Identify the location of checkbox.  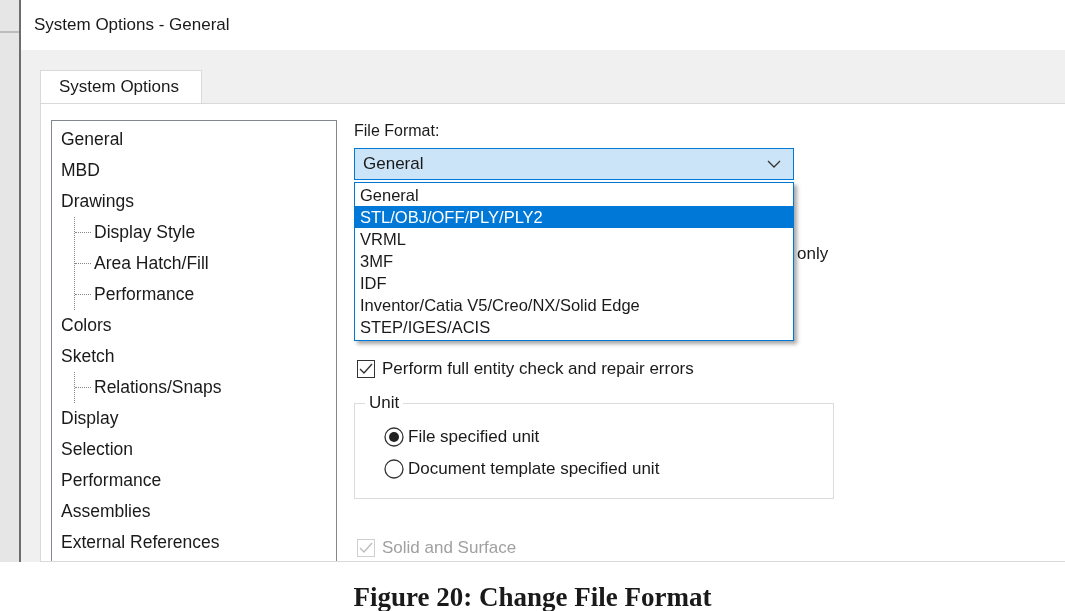
(366, 369).